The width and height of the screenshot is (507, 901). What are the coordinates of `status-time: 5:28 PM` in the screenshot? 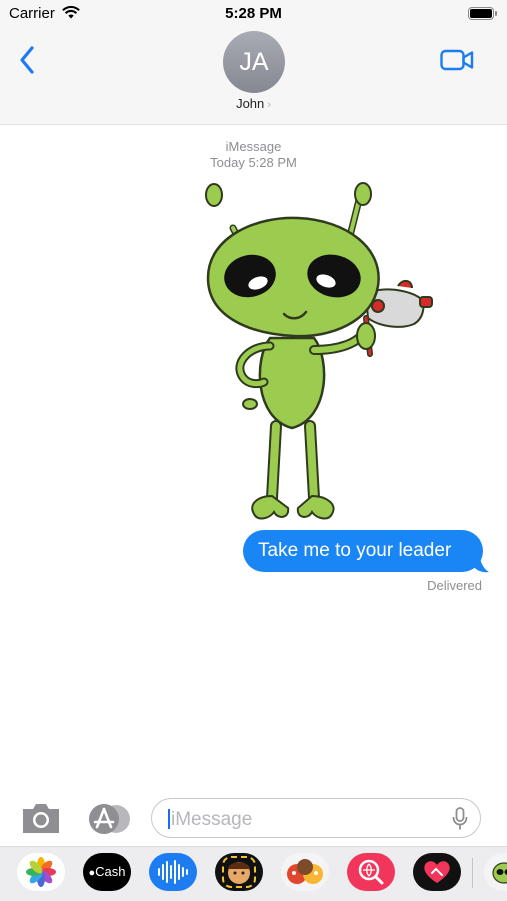 It's located at (253, 13).